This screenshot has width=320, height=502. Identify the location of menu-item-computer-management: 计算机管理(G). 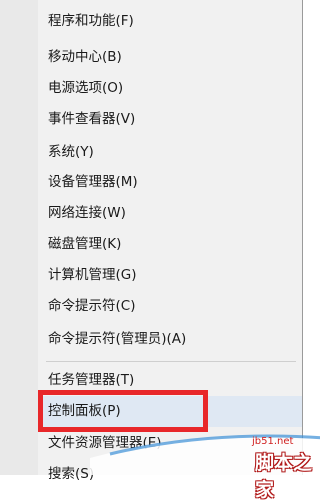
(170, 275).